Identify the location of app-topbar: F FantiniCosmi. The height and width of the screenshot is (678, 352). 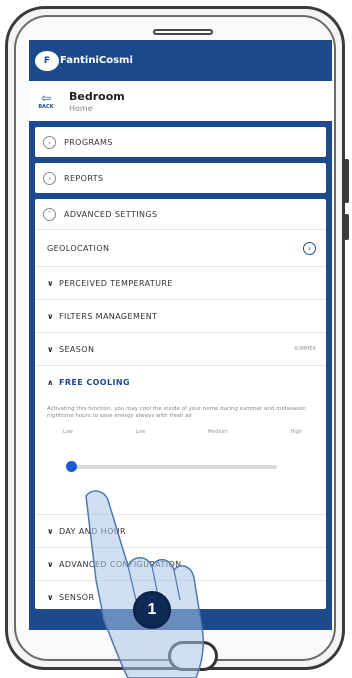
(180, 60).